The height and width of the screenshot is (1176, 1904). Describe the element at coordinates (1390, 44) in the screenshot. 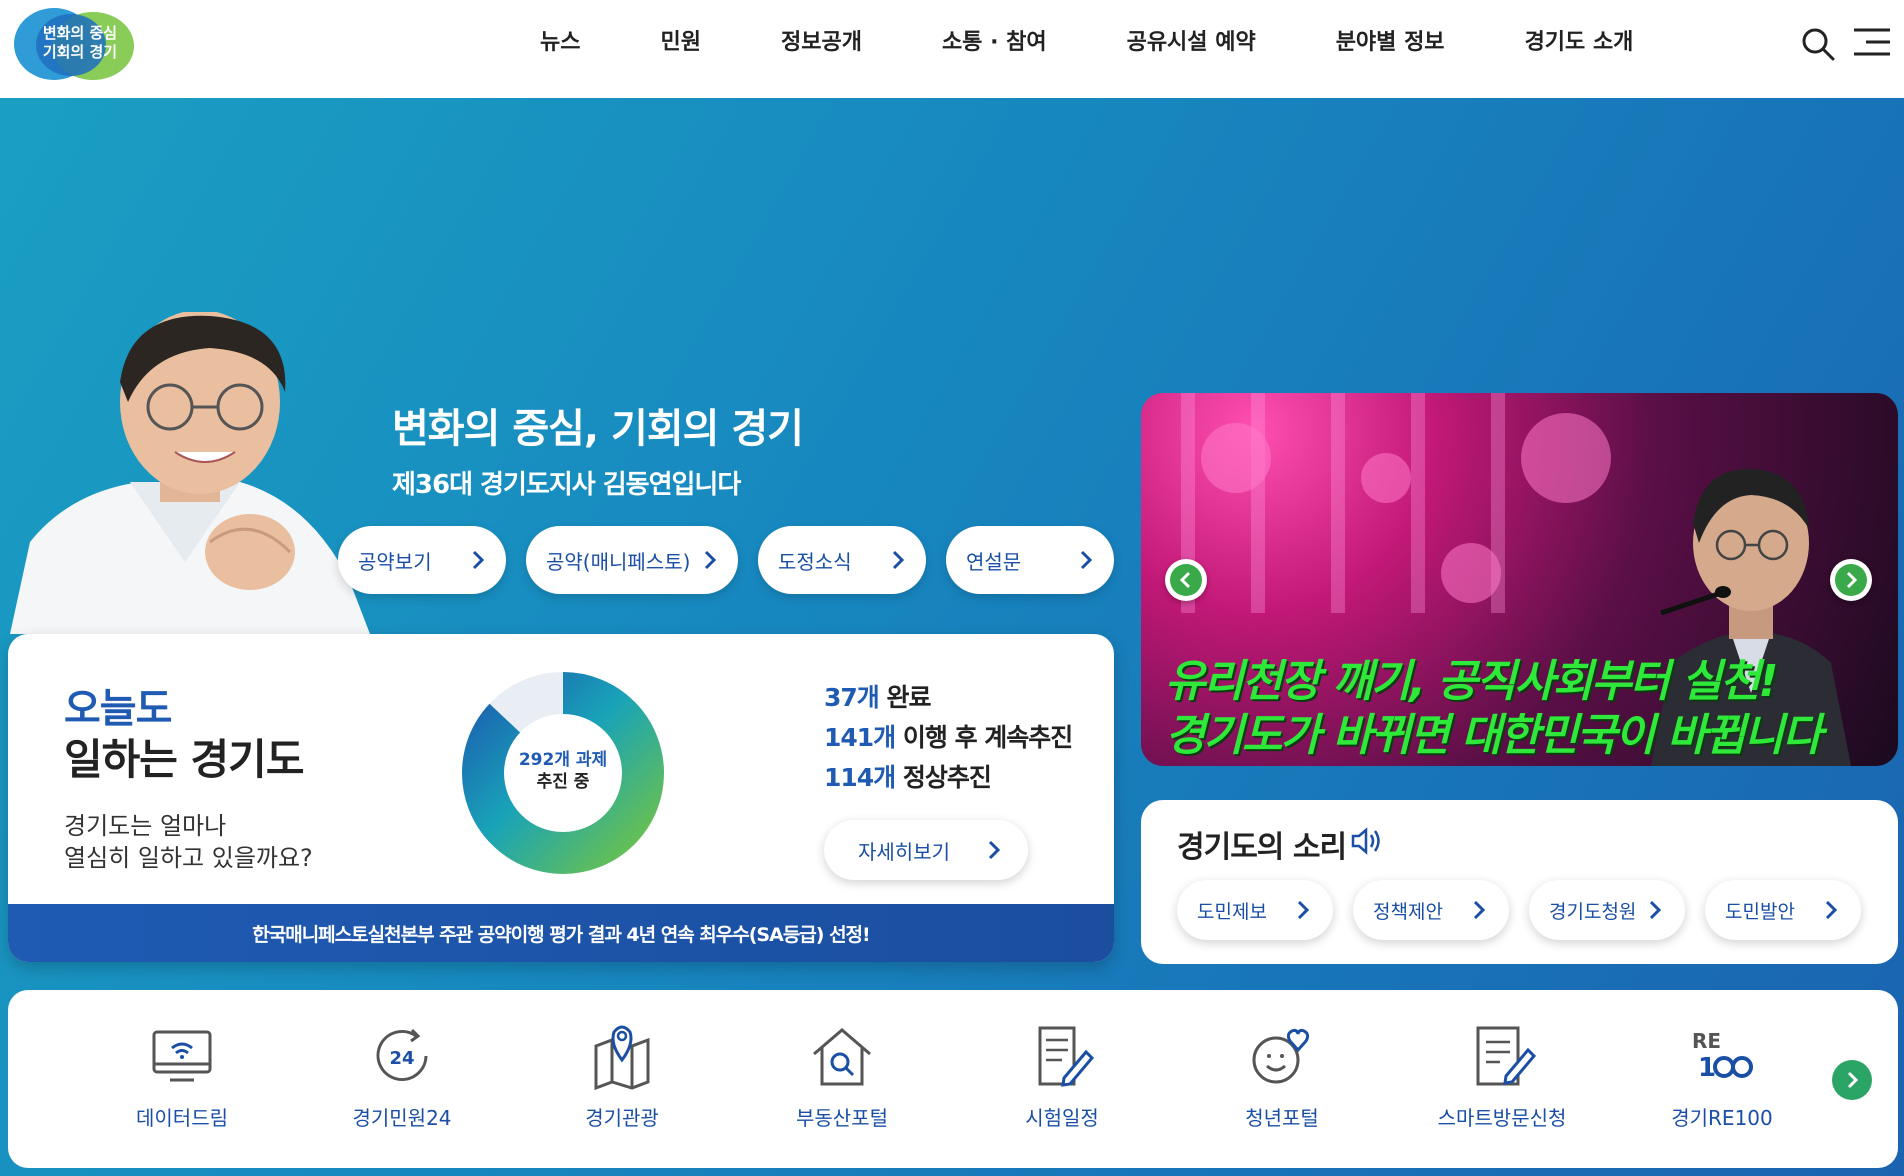

I see `nav-field-info: 분야별 정보` at that location.